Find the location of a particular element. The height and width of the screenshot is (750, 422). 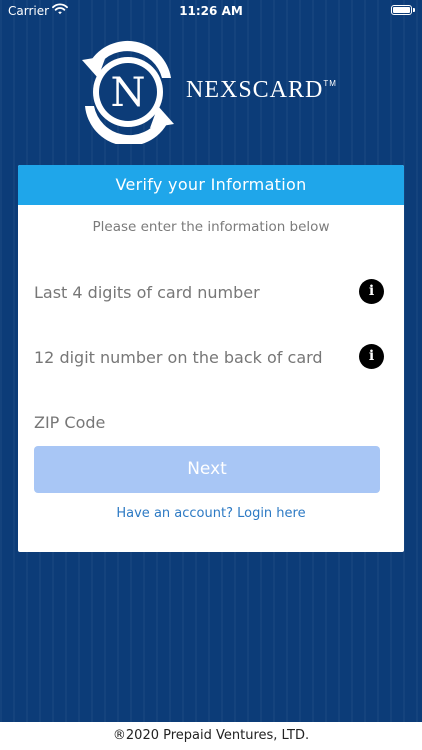

nexscard-logo-icon: N is located at coordinates (128, 93).